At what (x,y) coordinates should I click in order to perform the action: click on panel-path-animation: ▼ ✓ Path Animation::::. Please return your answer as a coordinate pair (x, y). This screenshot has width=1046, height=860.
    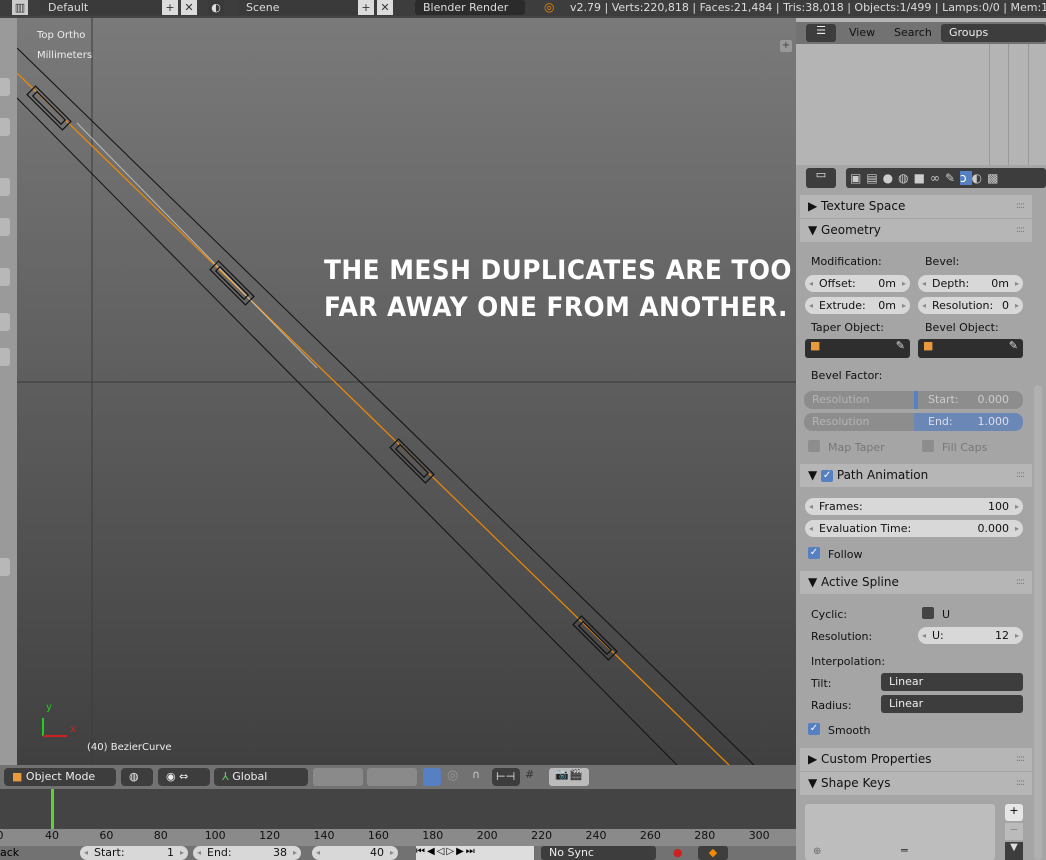
    Looking at the image, I should click on (916, 475).